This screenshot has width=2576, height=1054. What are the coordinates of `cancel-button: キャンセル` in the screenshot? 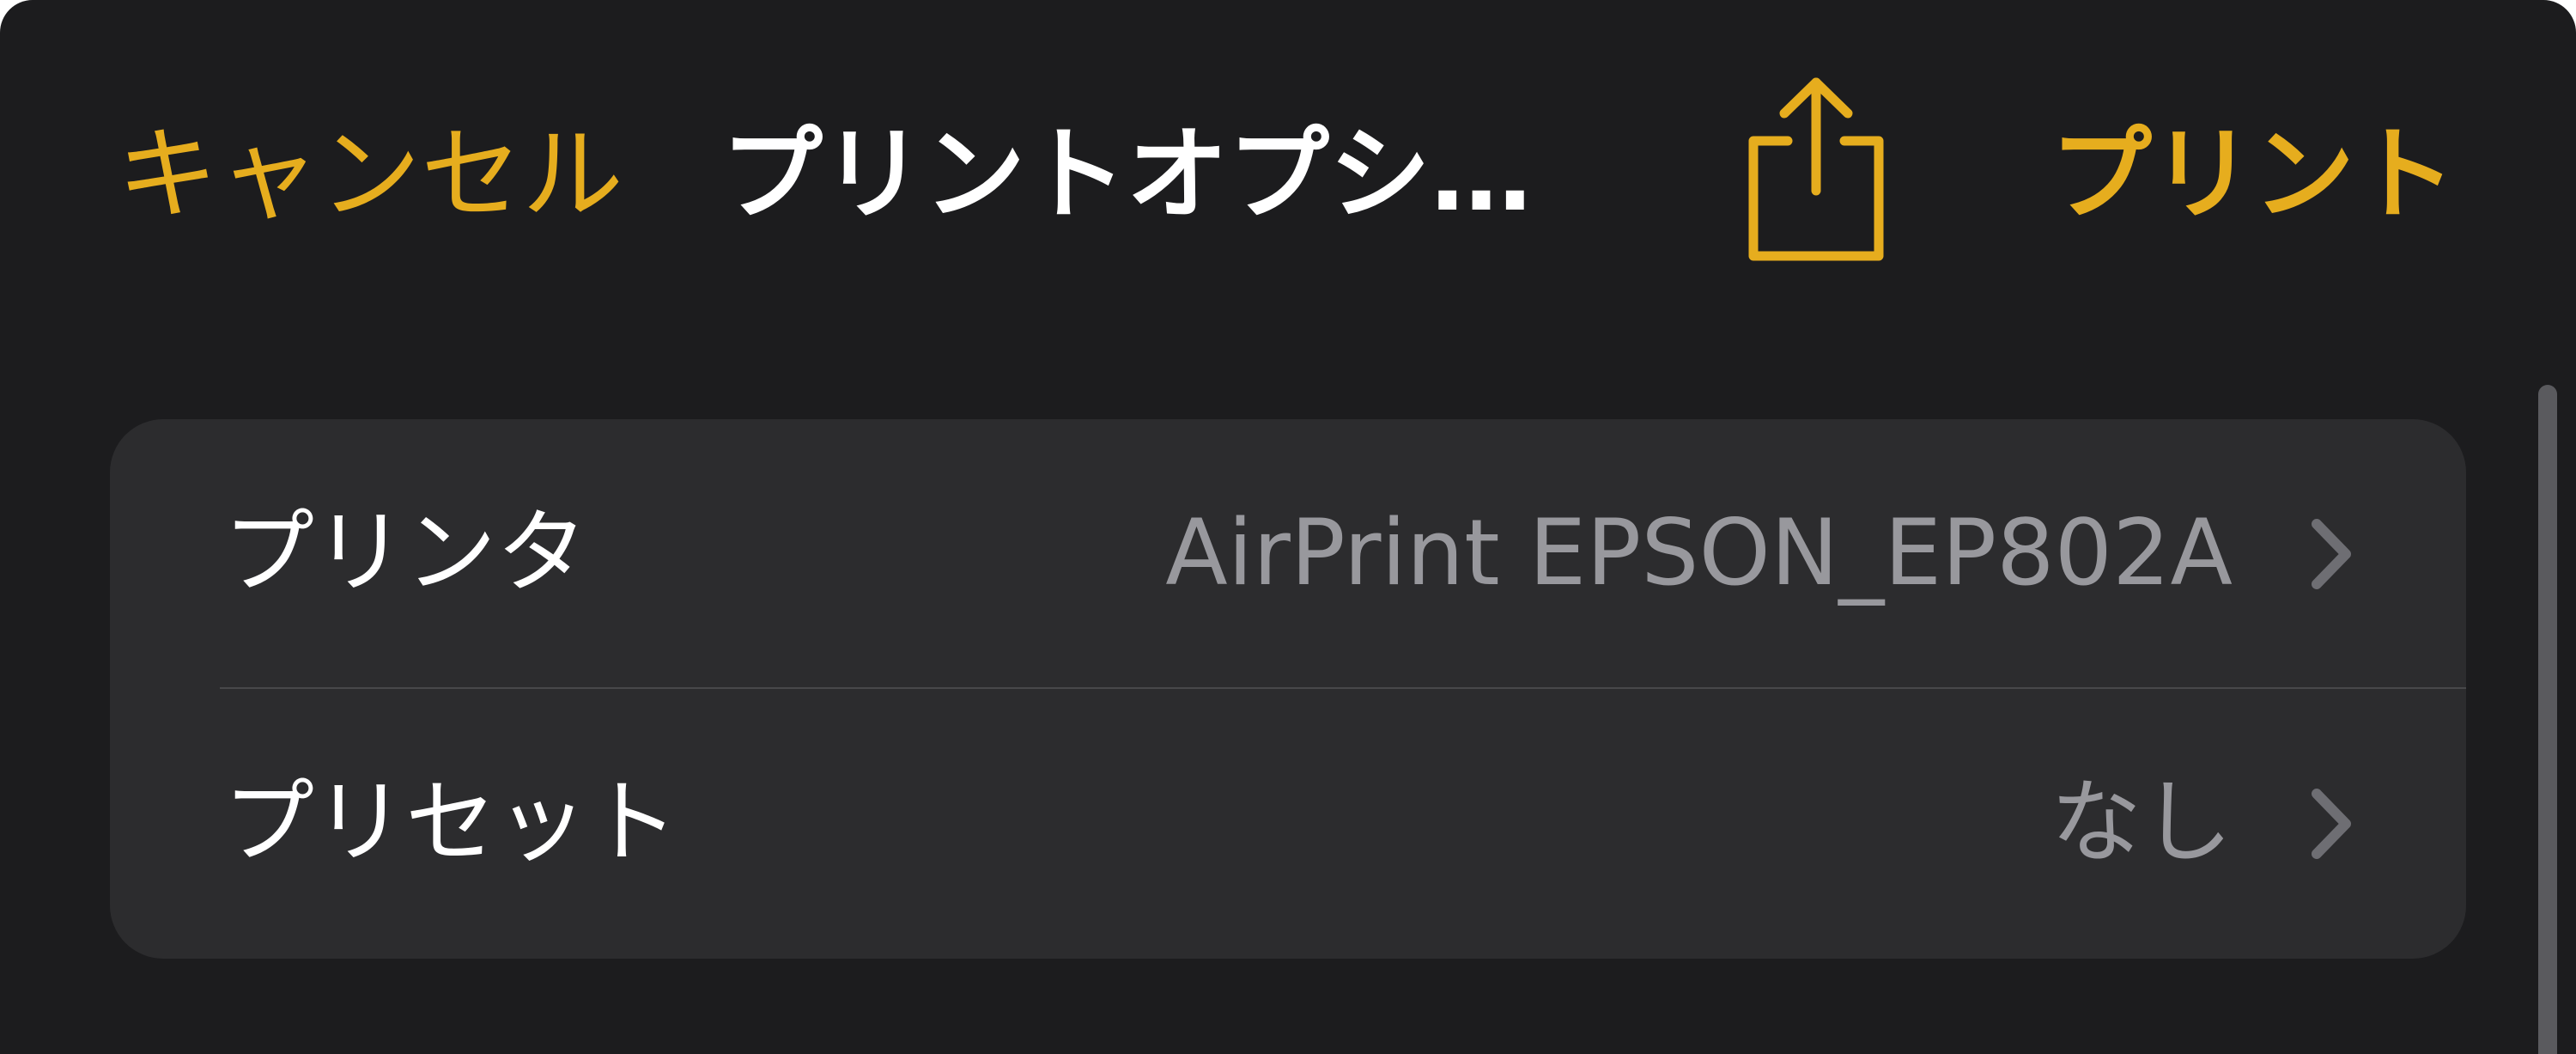 It's located at (370, 174).